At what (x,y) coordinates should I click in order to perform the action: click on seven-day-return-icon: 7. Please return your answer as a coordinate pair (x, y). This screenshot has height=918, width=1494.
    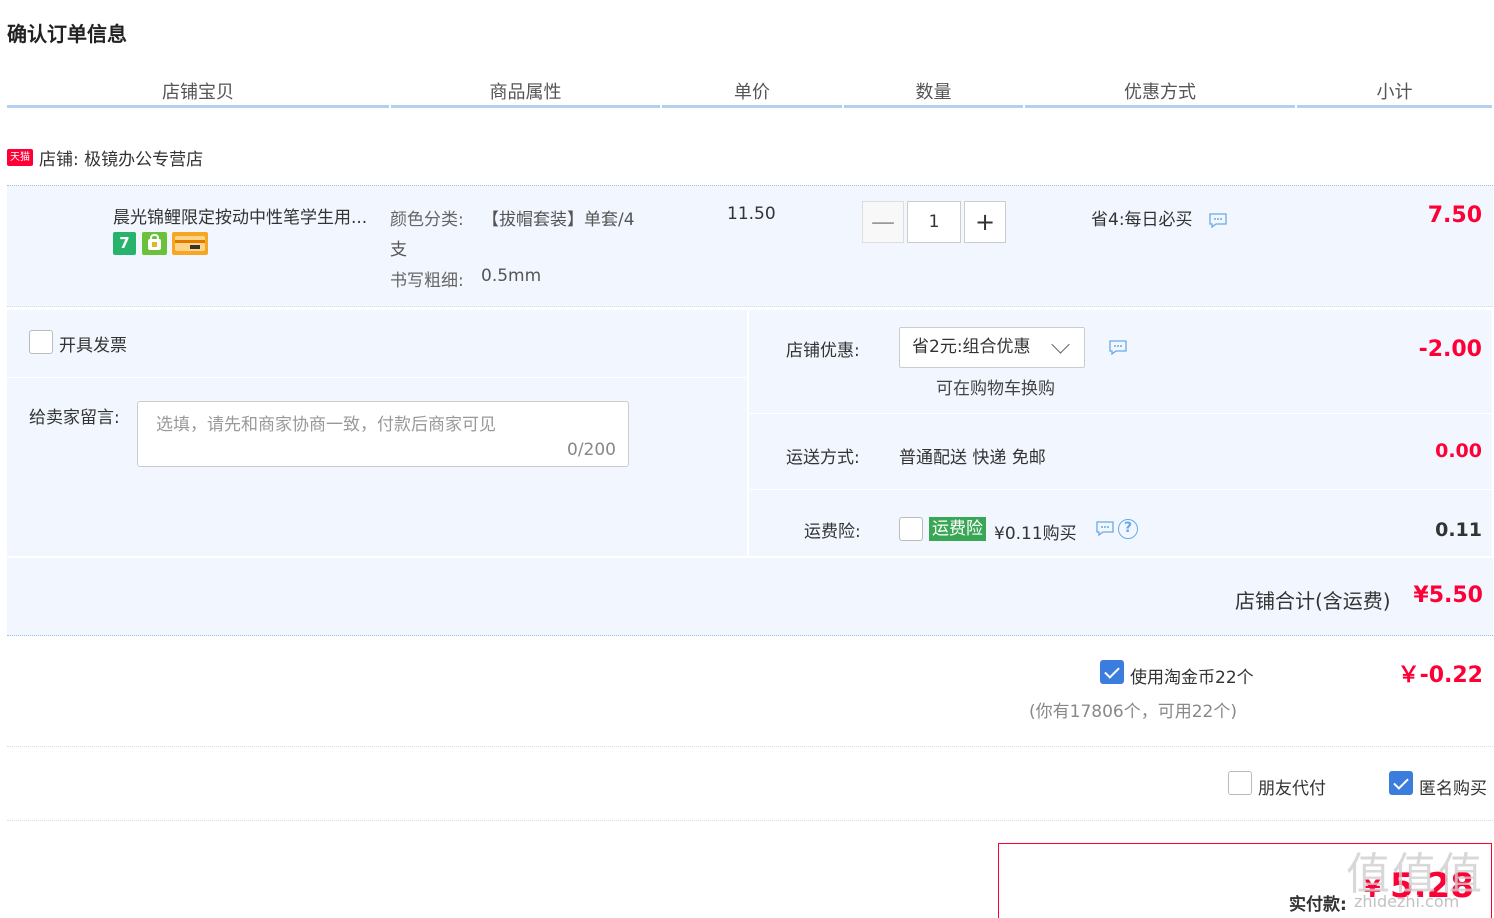
    Looking at the image, I should click on (124, 243).